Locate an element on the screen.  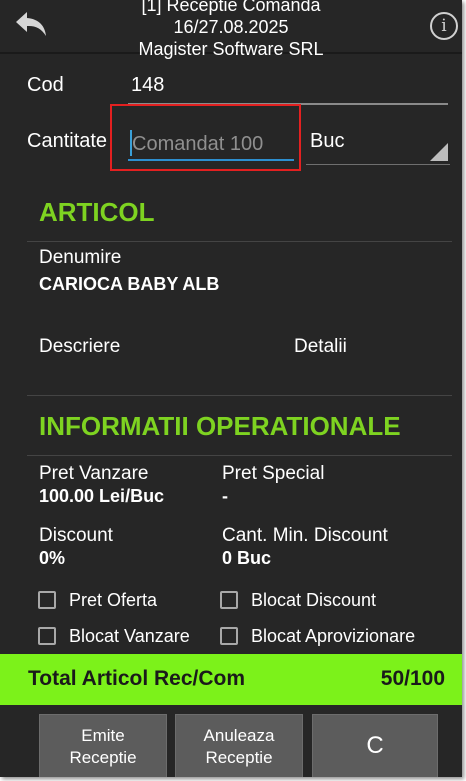
discount-label: Discount is located at coordinates (76, 535).